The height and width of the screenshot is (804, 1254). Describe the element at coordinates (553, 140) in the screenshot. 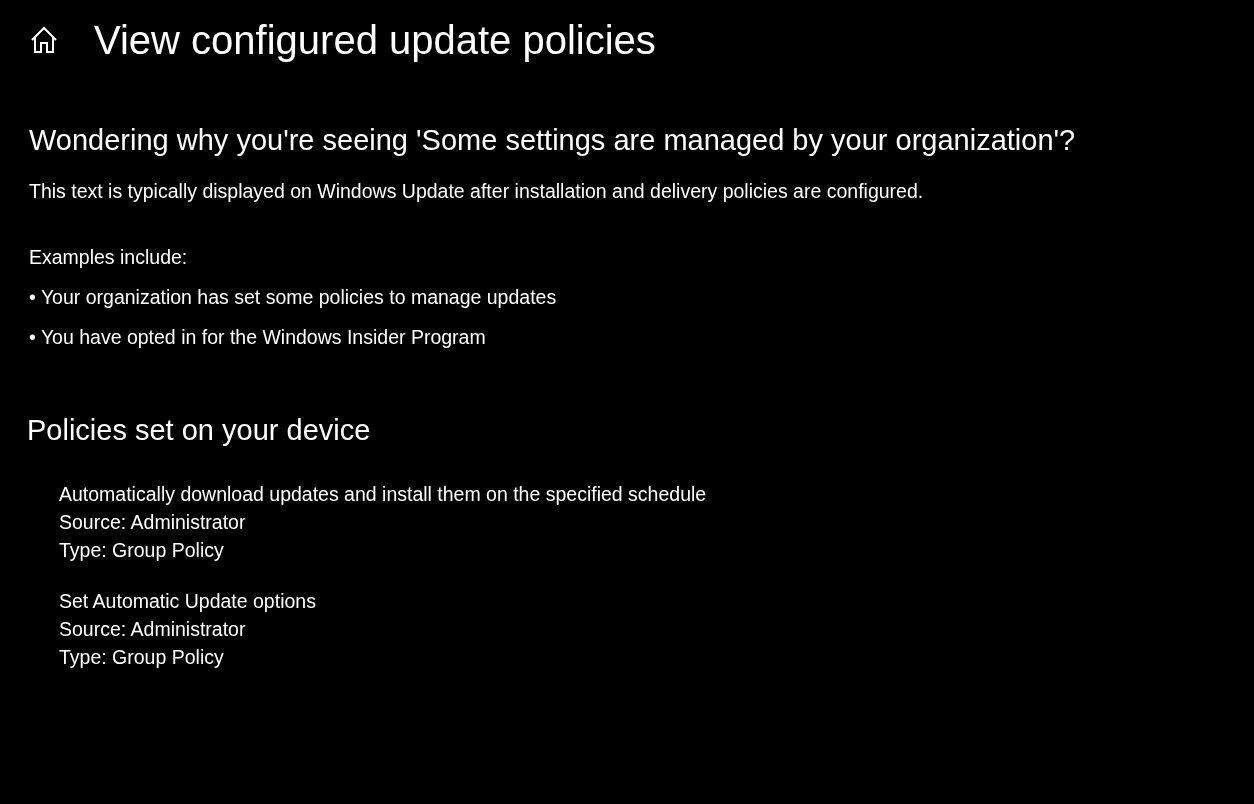

I see `section-heading: Wondering why you're seeing 'Some settings are managed by your organization'?` at that location.